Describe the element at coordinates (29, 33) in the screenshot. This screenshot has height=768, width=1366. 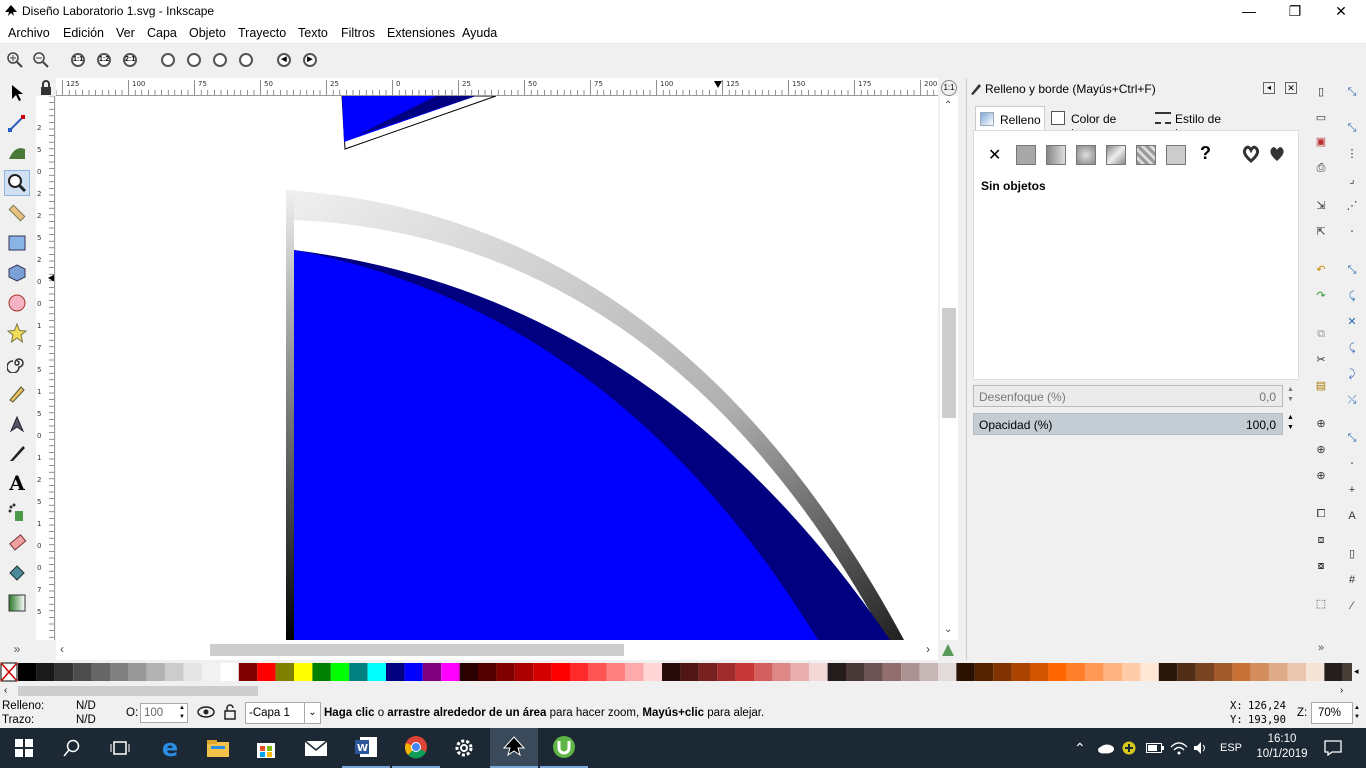
I see `menu-archivo: Archivo` at that location.